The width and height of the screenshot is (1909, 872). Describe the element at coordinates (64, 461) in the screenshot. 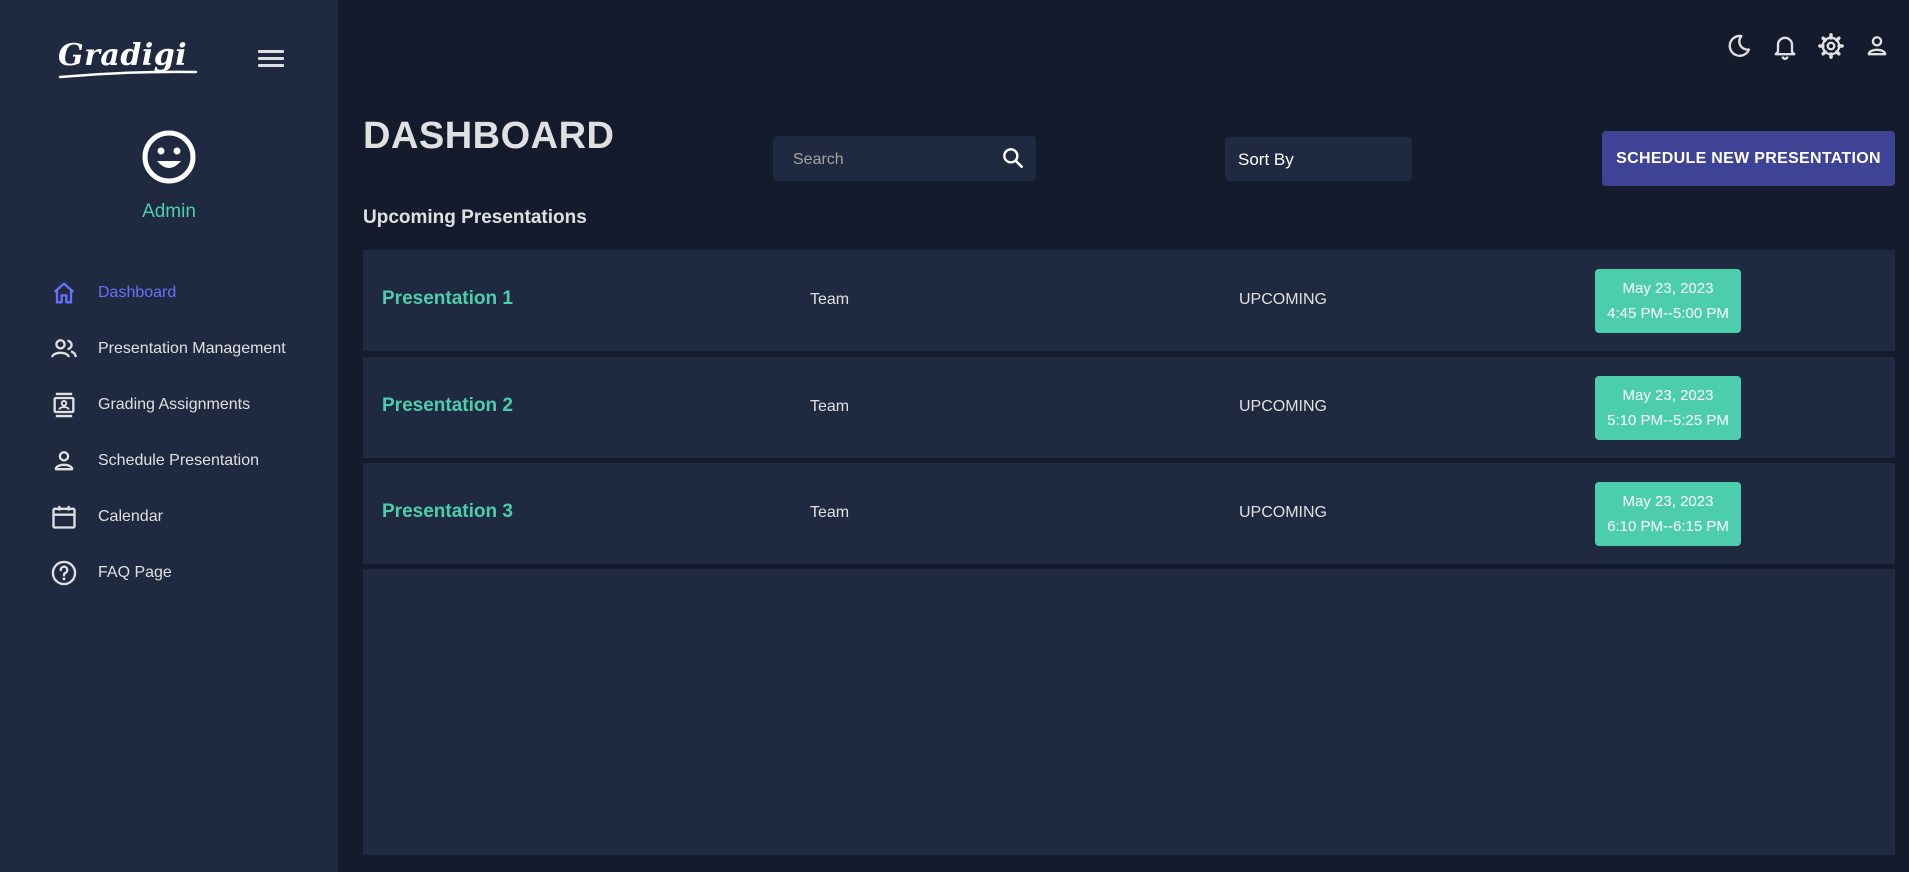

I see `person-icon` at that location.